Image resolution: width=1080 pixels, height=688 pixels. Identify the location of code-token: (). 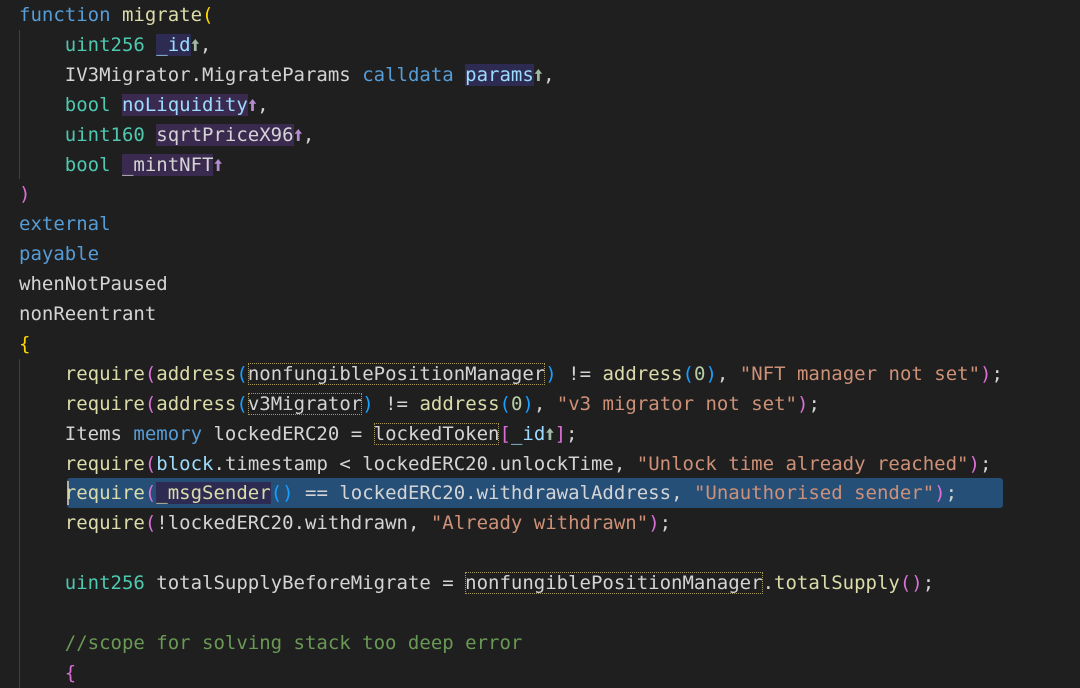
(282, 493).